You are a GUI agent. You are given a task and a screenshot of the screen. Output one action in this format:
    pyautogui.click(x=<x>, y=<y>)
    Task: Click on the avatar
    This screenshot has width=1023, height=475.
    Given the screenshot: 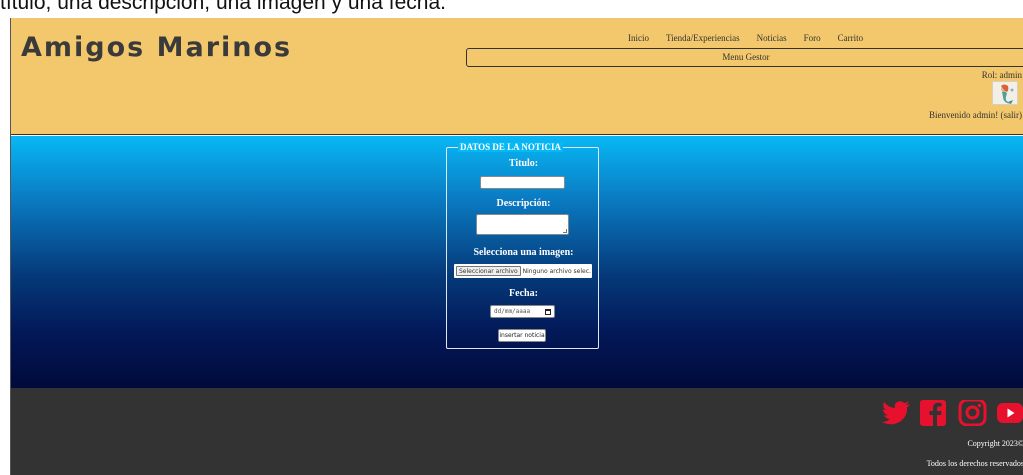 What is the action you would take?
    pyautogui.click(x=1005, y=93)
    